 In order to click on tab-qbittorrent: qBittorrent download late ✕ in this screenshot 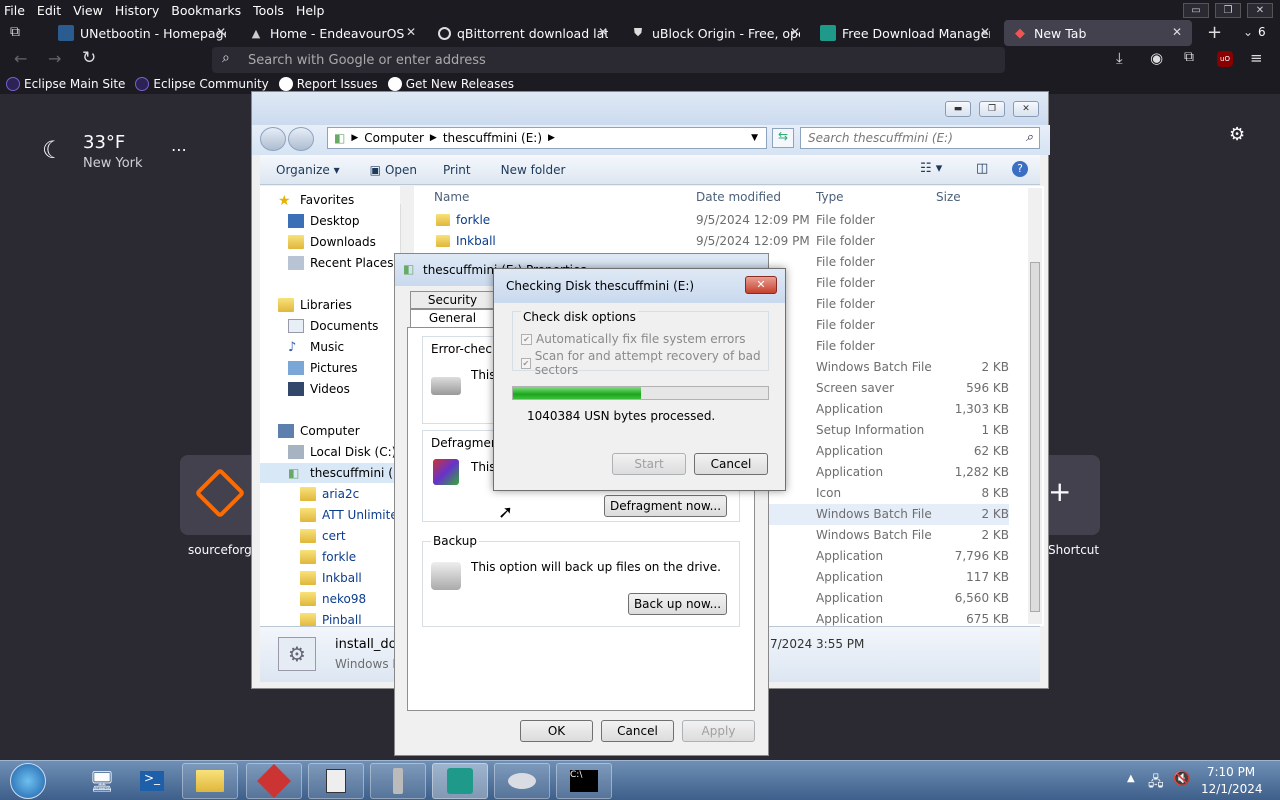, I will do `click(523, 33)`.